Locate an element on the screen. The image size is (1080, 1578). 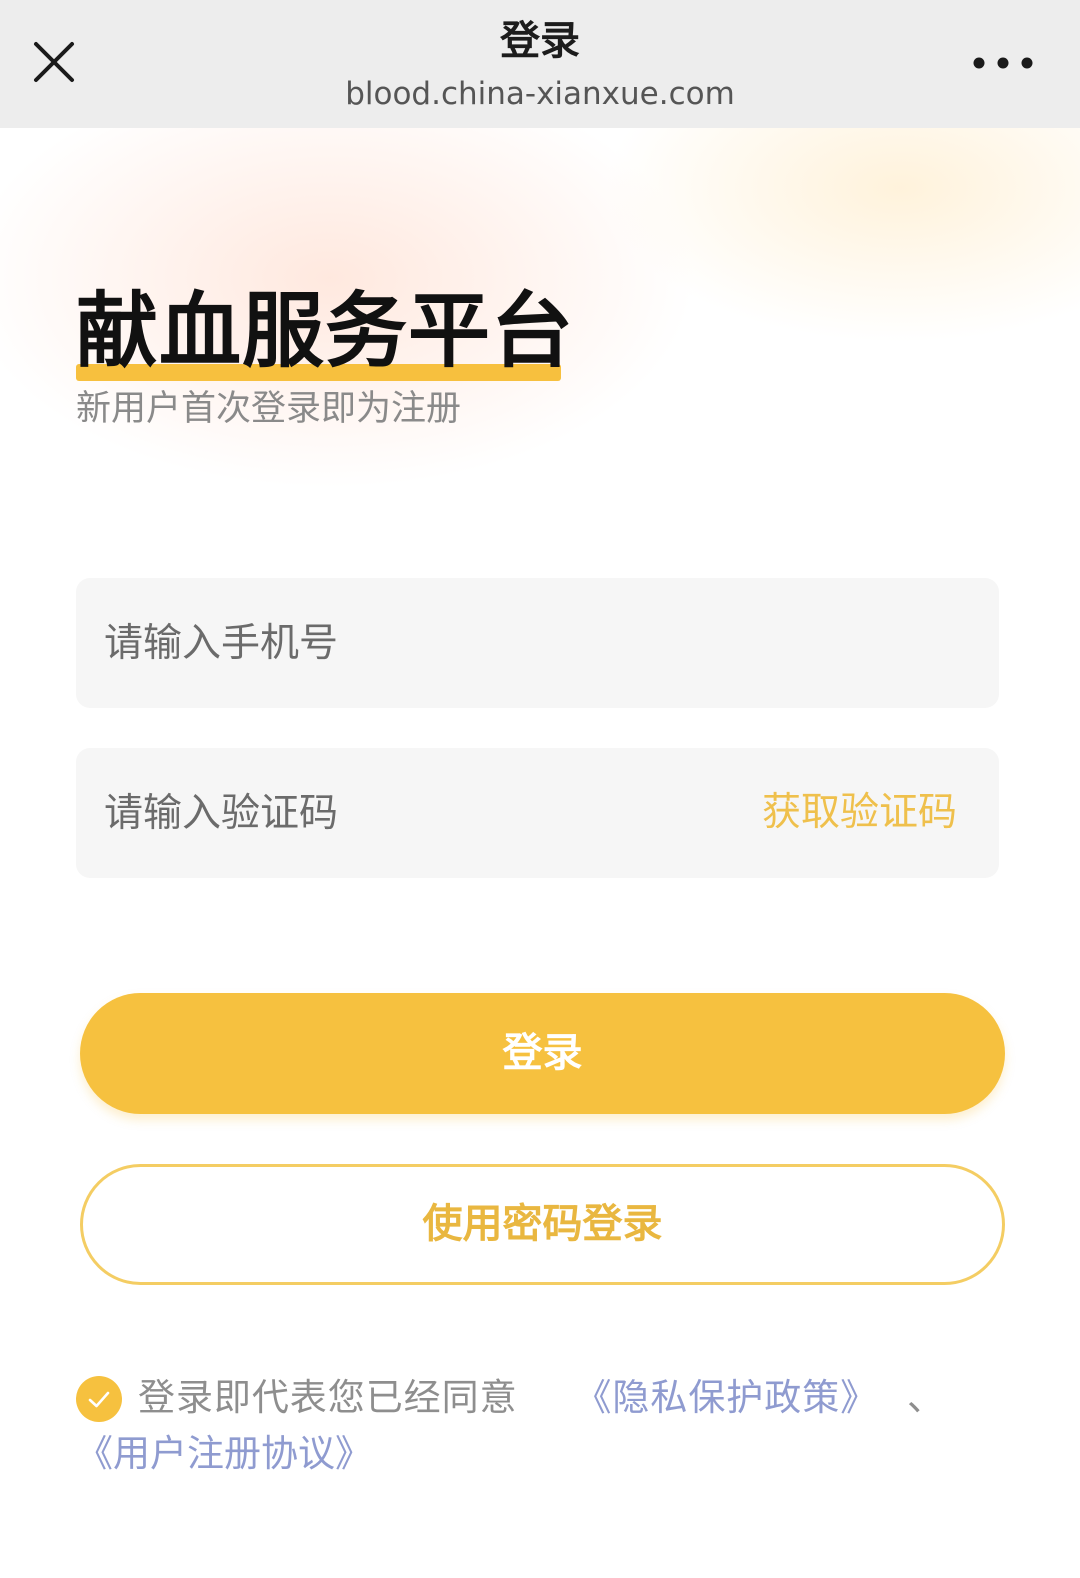
phone-field is located at coordinates (537, 643).